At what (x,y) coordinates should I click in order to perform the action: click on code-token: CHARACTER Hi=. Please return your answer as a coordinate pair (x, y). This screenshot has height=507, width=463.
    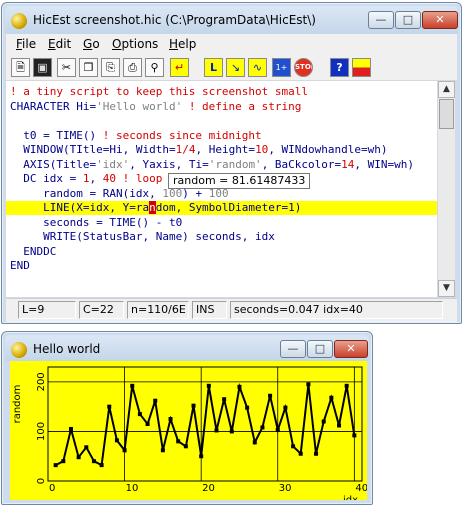
    Looking at the image, I should click on (53, 106).